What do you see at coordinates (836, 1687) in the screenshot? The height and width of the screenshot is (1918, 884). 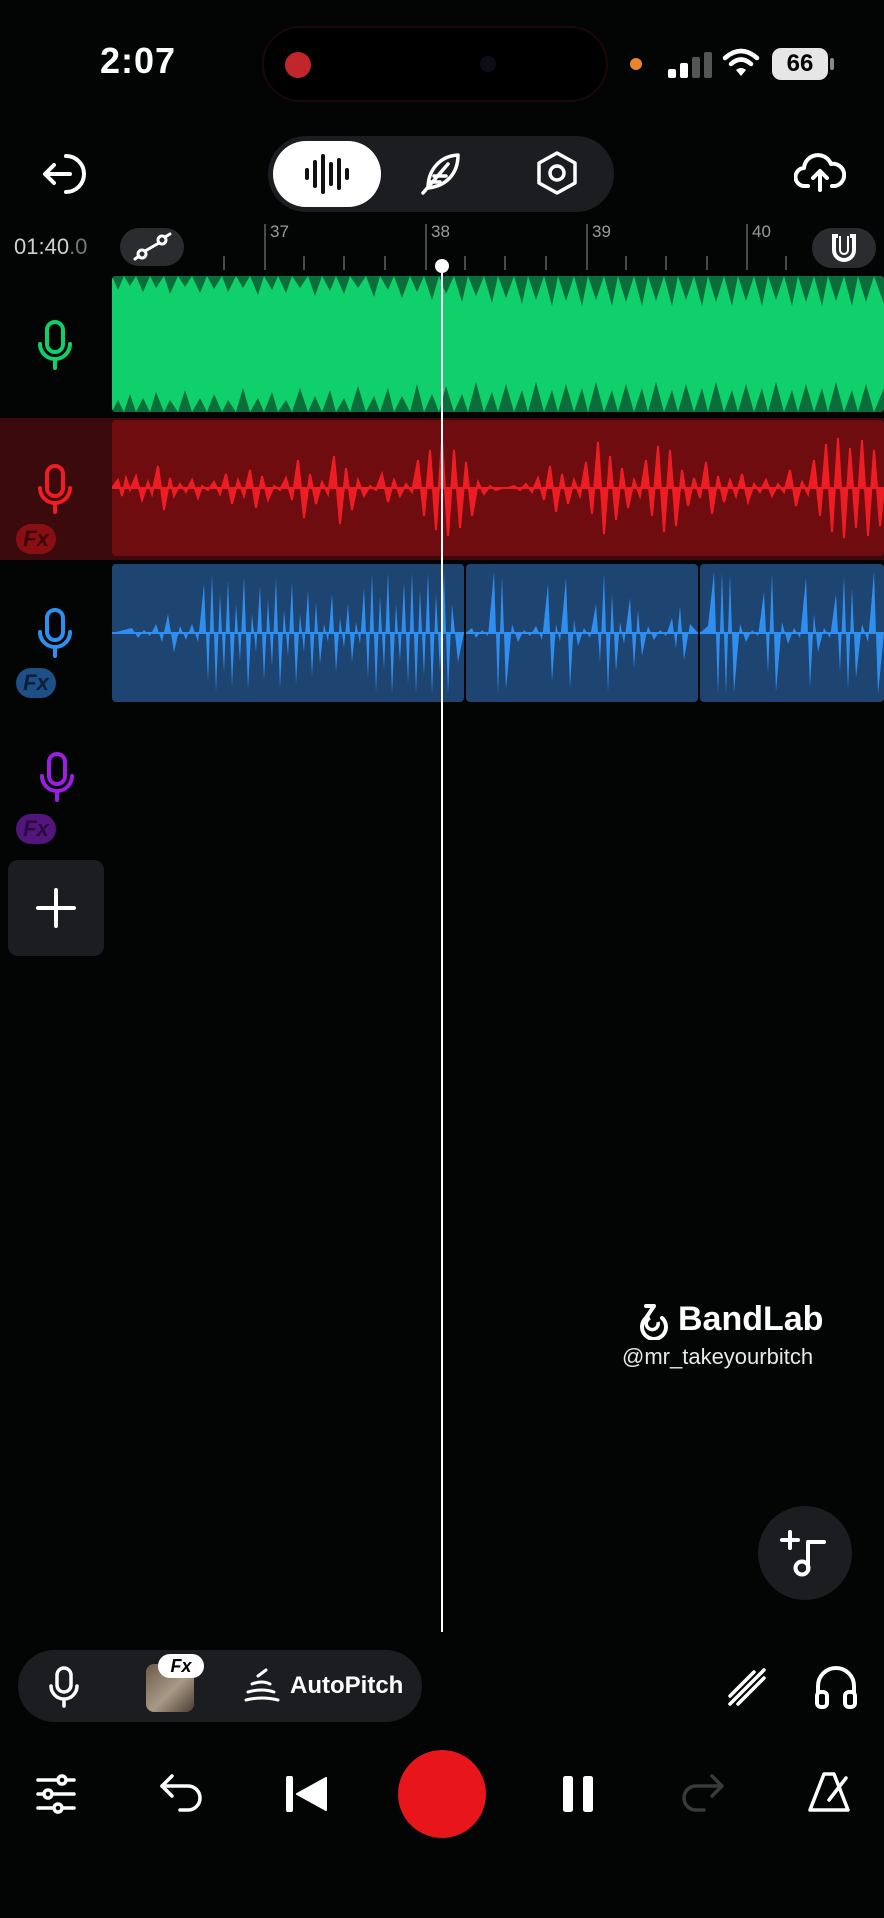 I see `headphones-icon` at bounding box center [836, 1687].